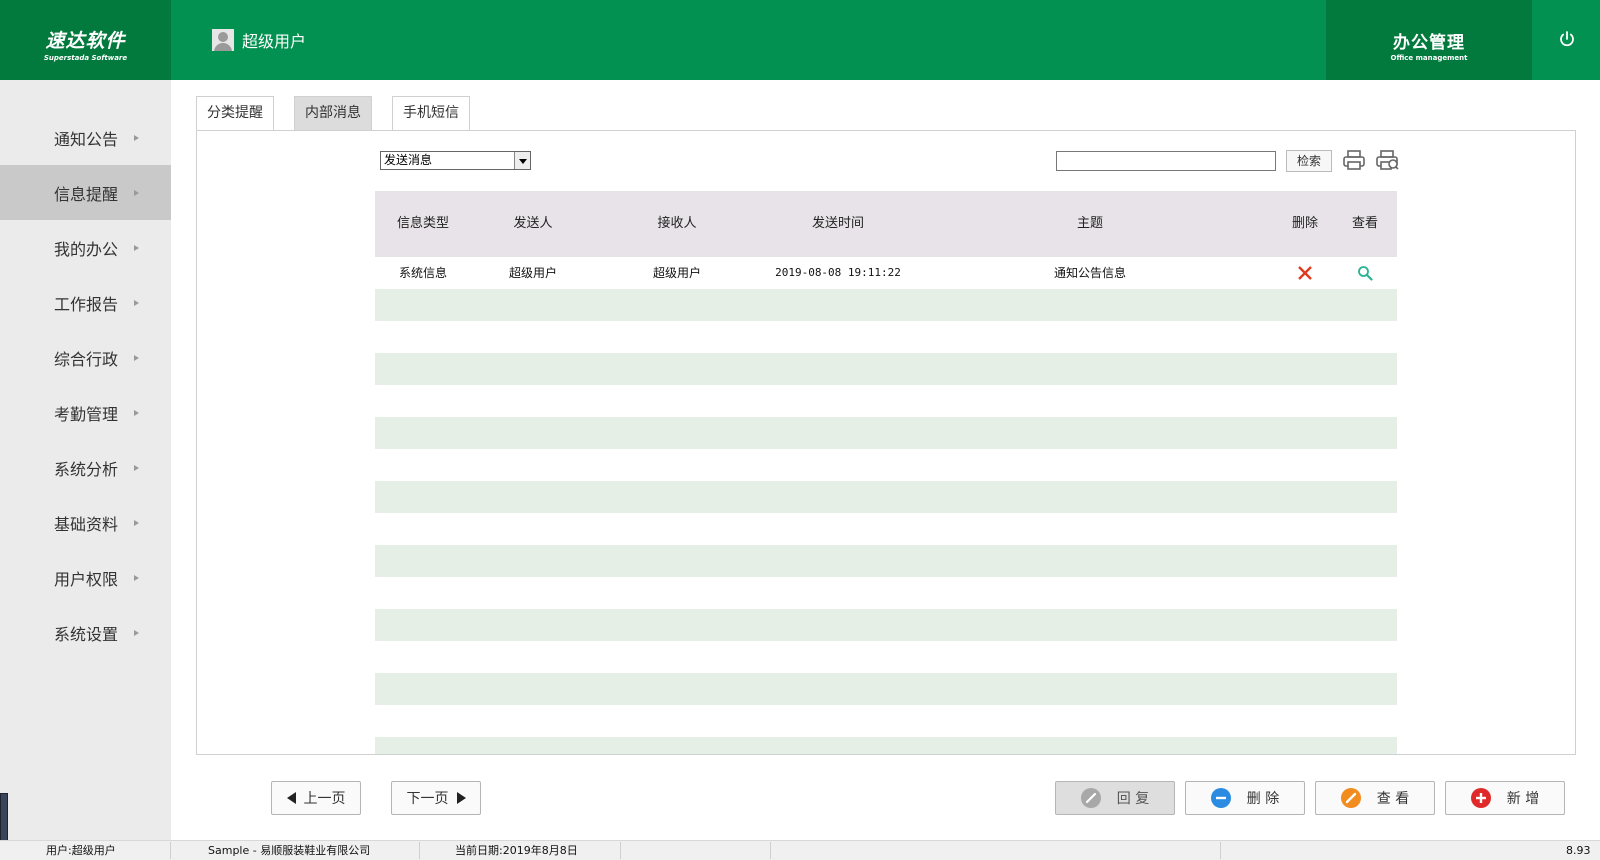 The image size is (1600, 860). I want to click on tab-sms: 手机短信, so click(431, 113).